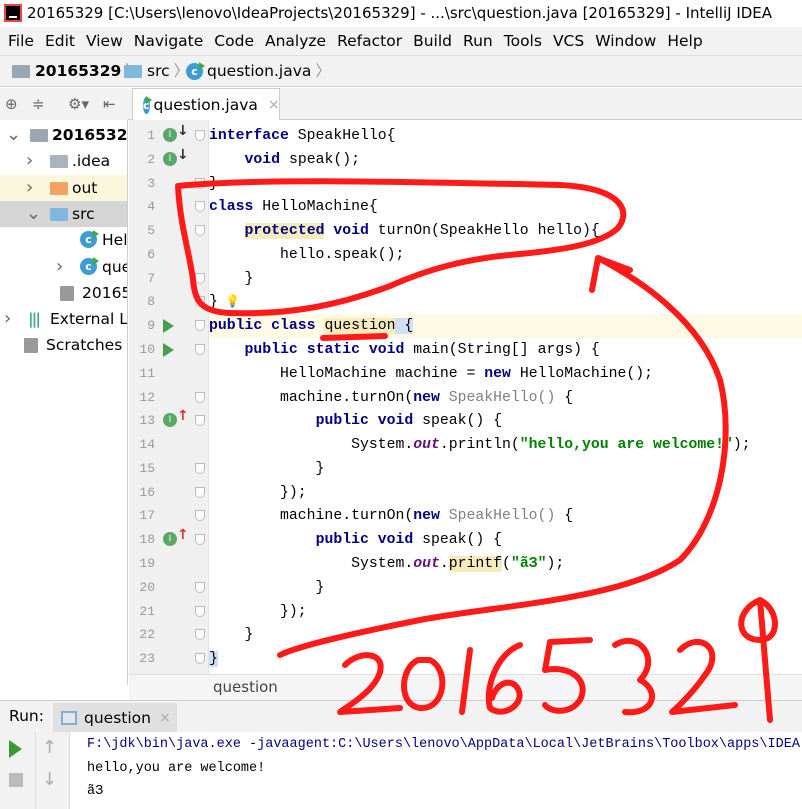  I want to click on code-line: protected void turnOn(SpeakHello hello){, so click(505, 231).